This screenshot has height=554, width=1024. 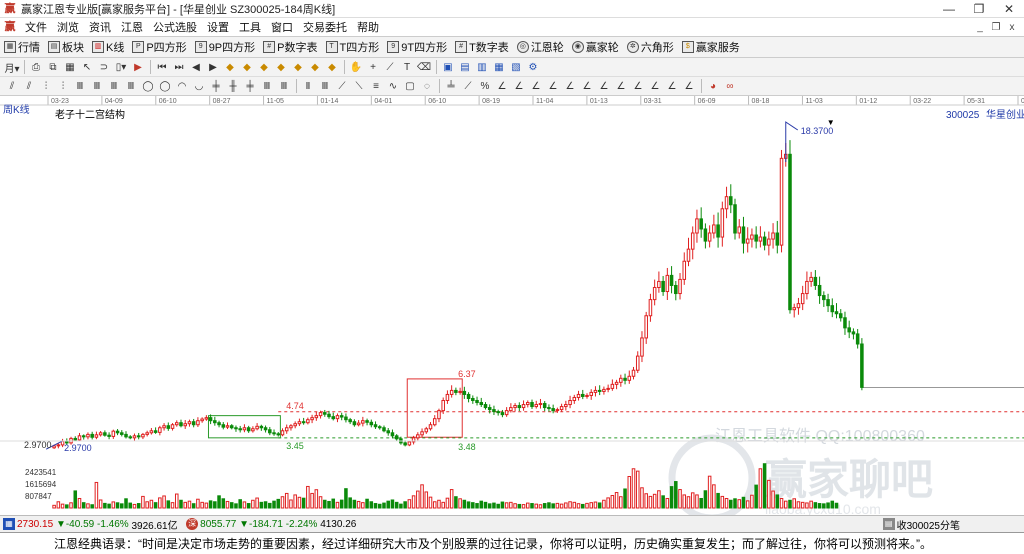 I want to click on scroll-down-icon: ◆, so click(x=281, y=67).